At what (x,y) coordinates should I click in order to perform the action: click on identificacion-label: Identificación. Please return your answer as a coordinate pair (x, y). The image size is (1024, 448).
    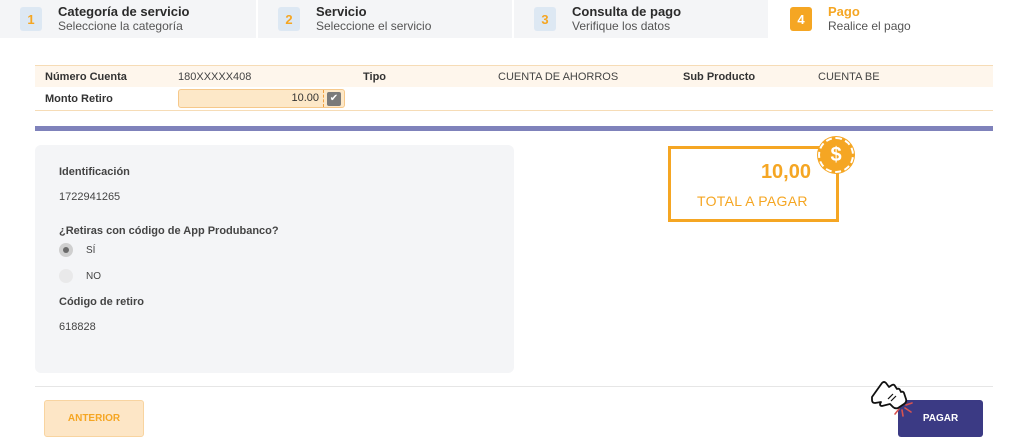
    Looking at the image, I should click on (94, 172).